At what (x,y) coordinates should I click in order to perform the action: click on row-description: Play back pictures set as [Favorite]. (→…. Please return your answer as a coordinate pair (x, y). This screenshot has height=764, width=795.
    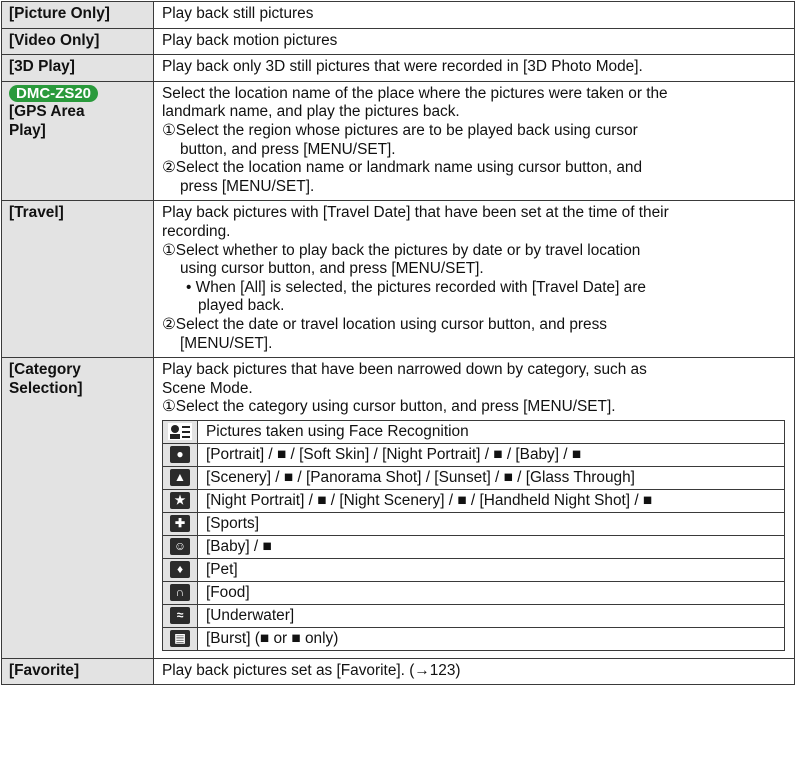
    Looking at the image, I should click on (474, 671).